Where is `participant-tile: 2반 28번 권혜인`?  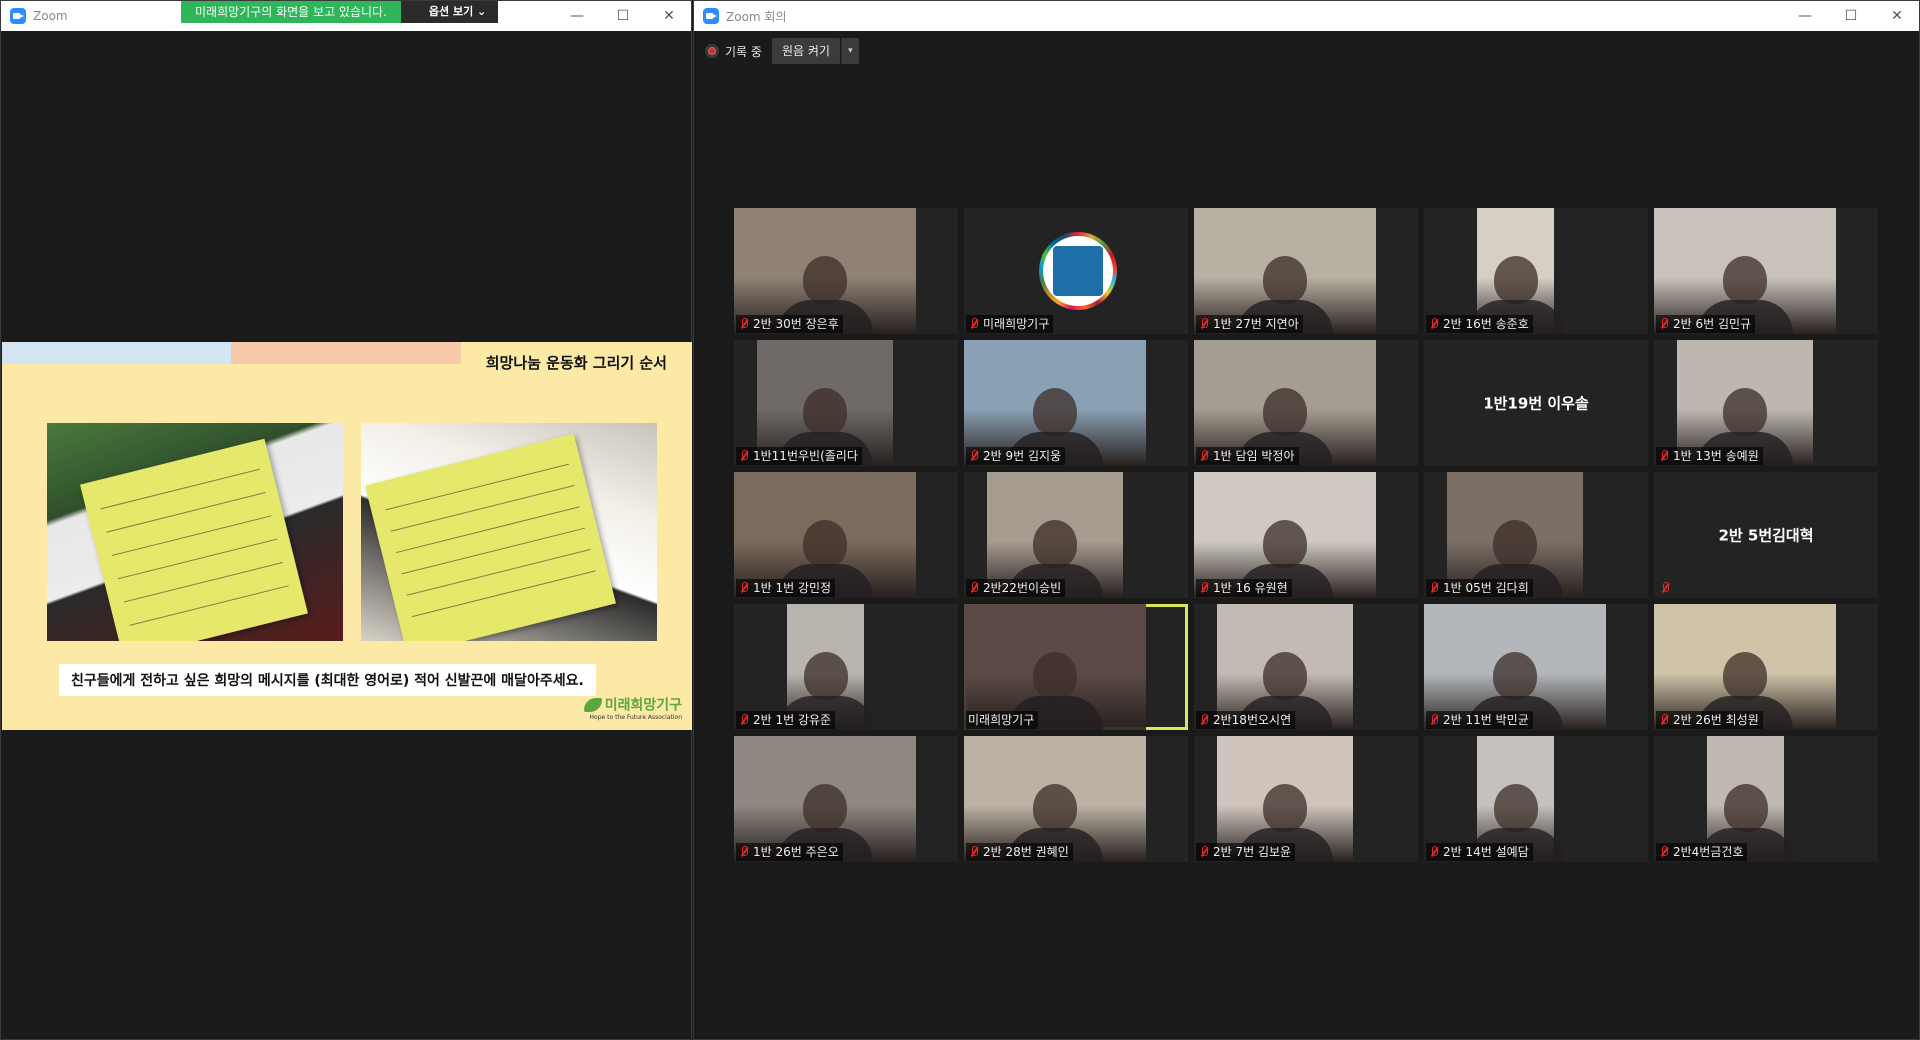
participant-tile: 2반 28번 권혜인 is located at coordinates (1076, 799).